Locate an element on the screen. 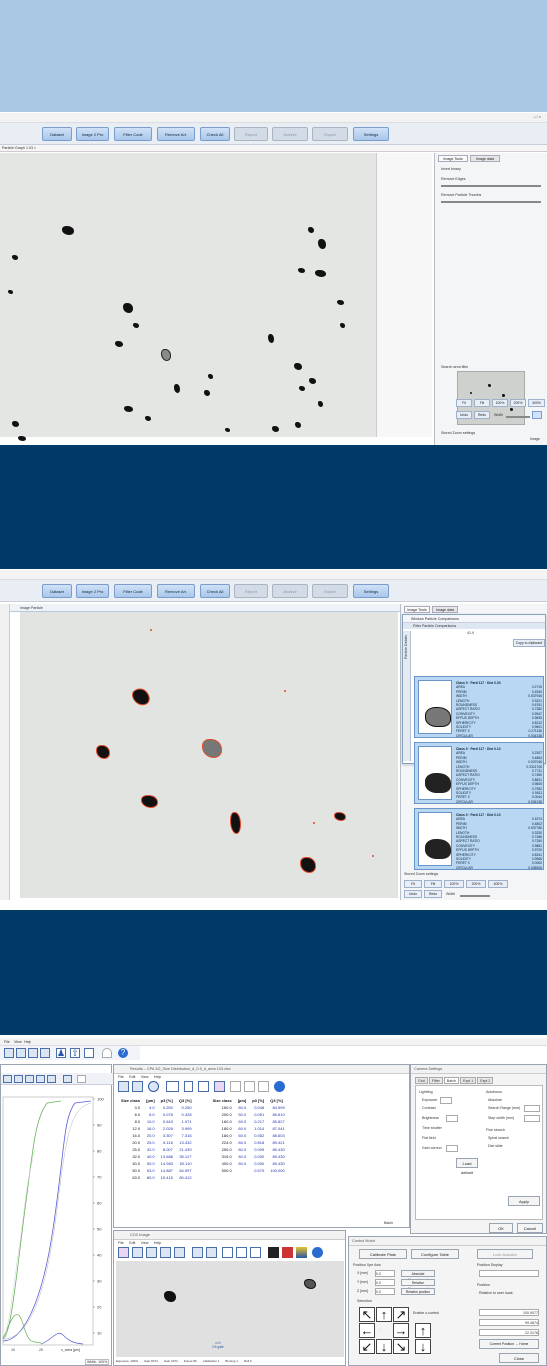 The height and width of the screenshot is (1366, 547). menu-edit: Edit is located at coordinates (132, 1077).